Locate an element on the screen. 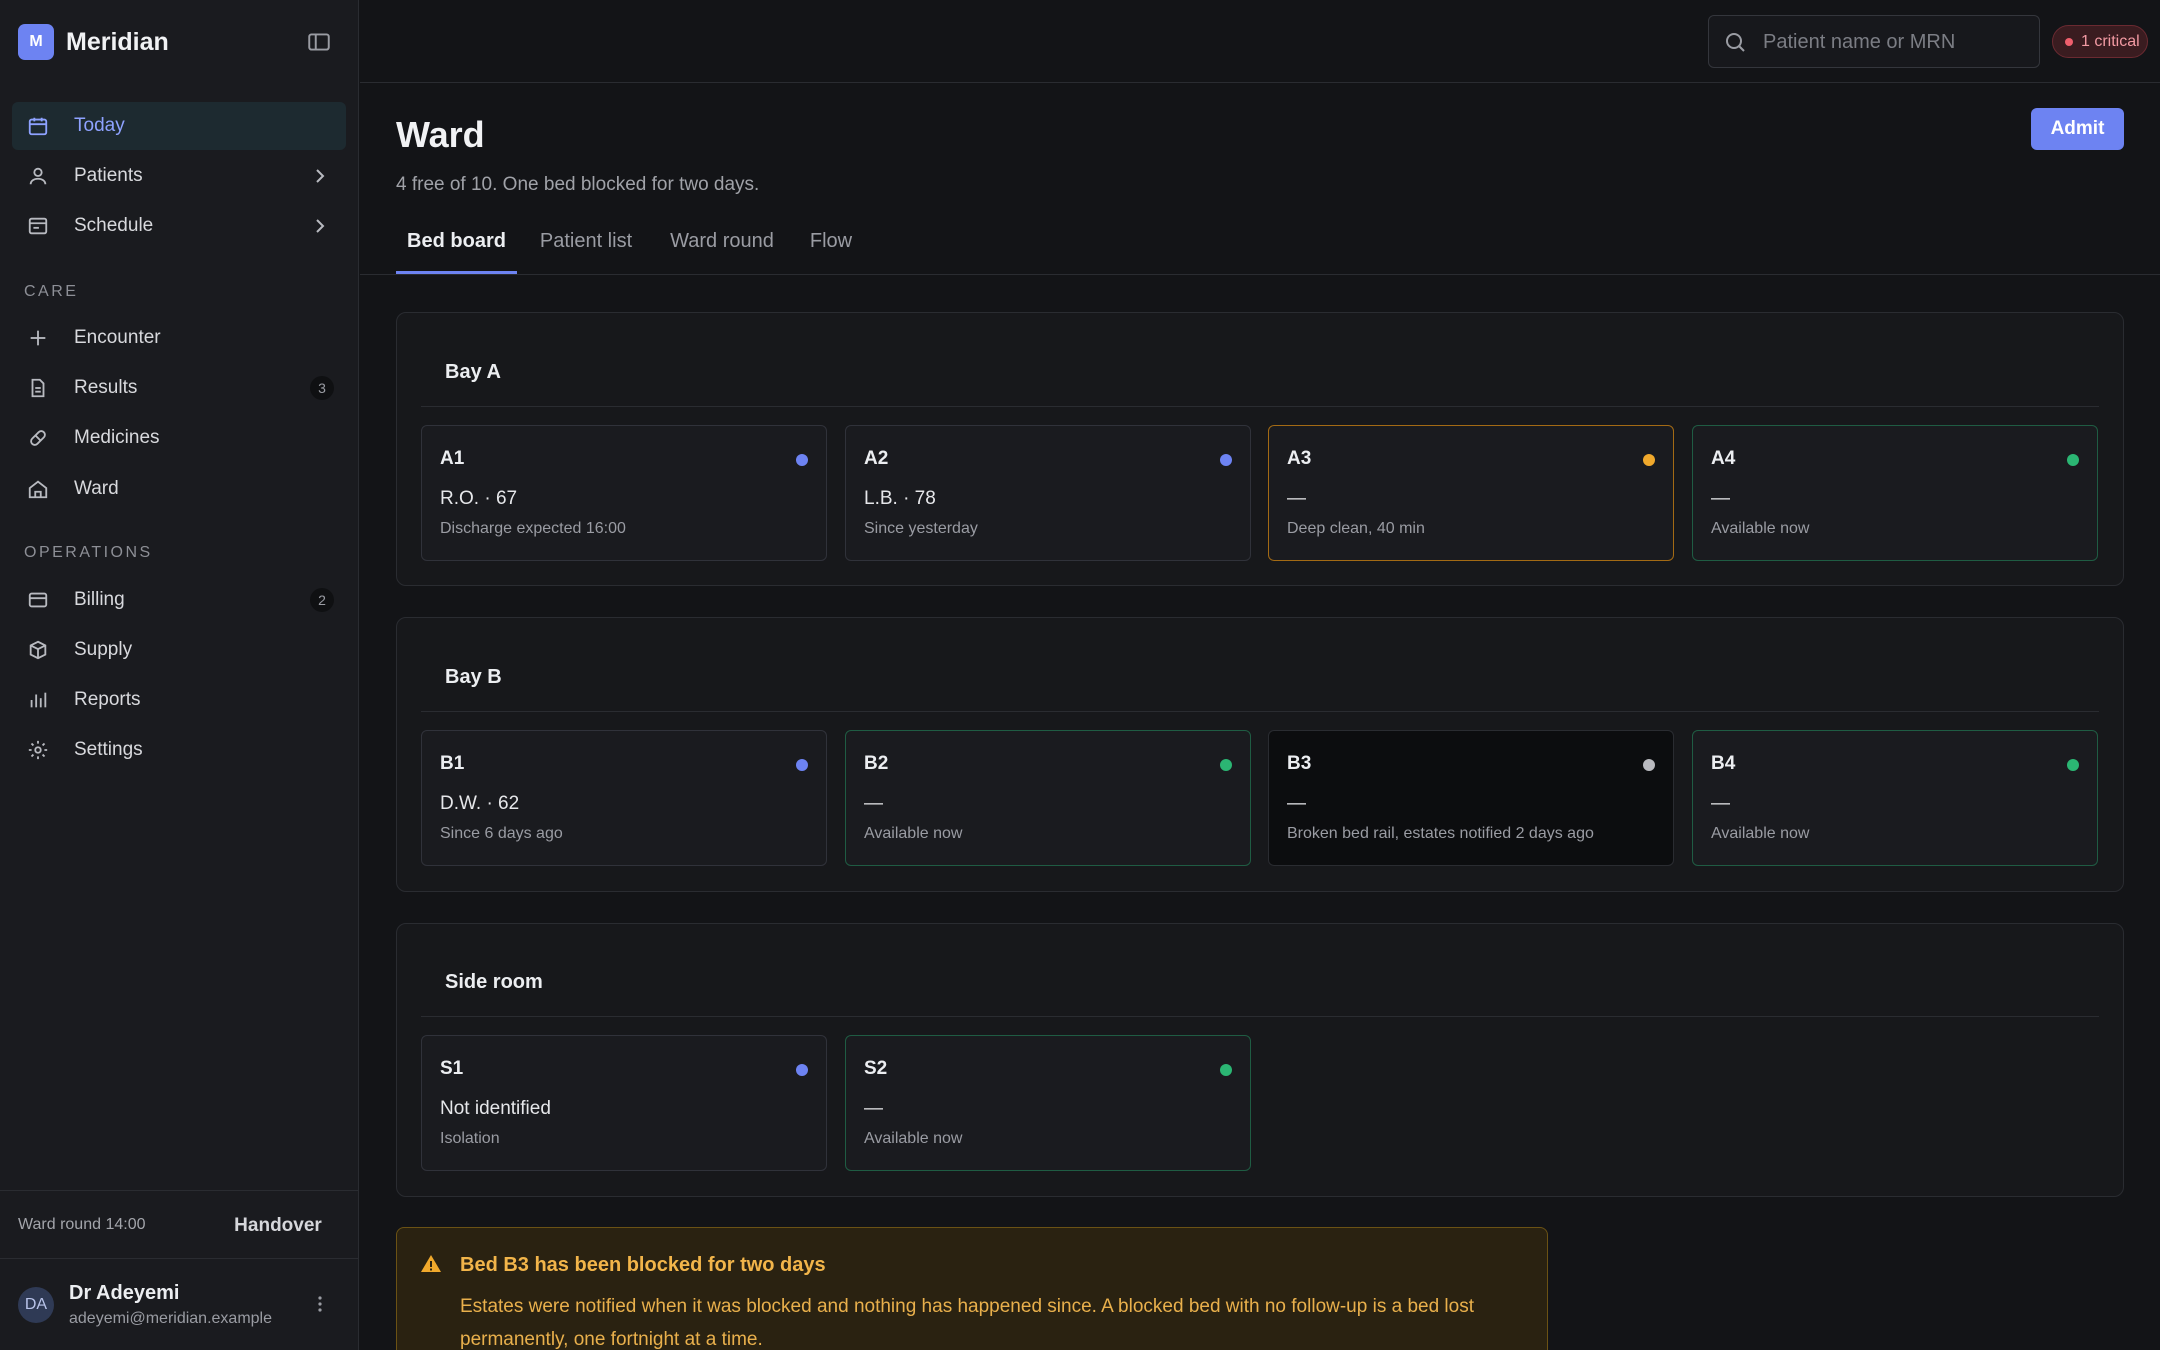  bed-patient: Not identified is located at coordinates (495, 1108).